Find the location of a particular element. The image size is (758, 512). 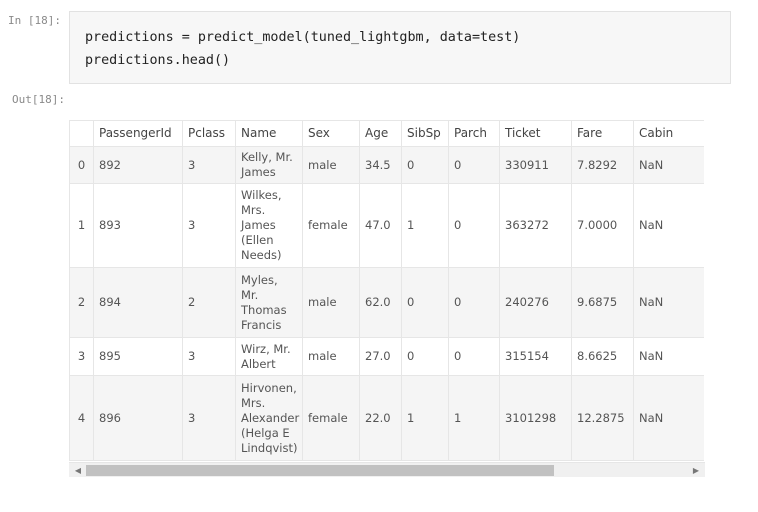

column-header: Pclass is located at coordinates (209, 133).